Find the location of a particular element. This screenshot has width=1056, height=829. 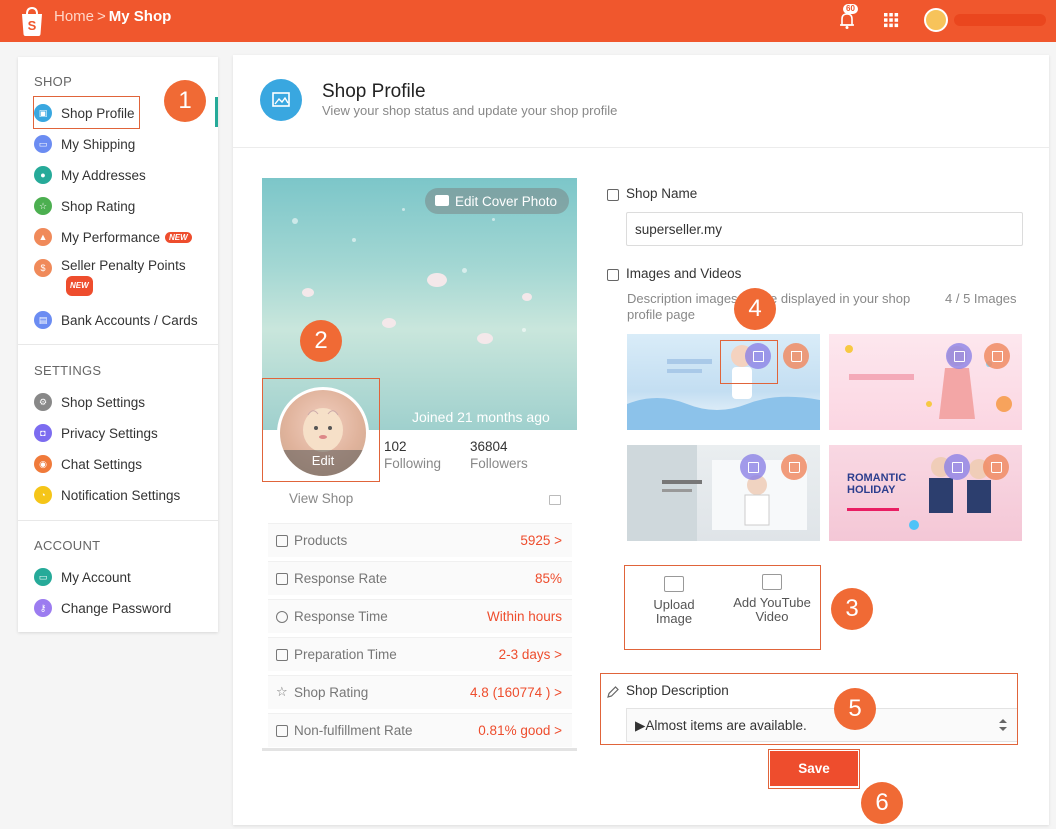

stat-label: Products is located at coordinates (321, 540).